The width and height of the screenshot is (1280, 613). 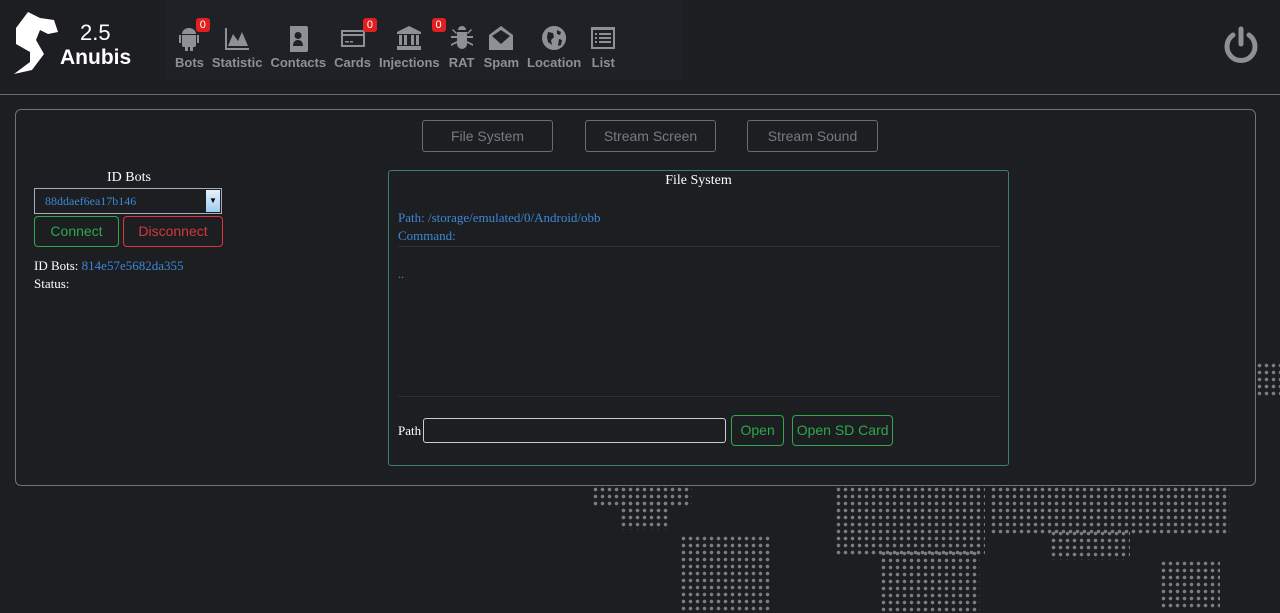 I want to click on list-icon, so click(x=603, y=38).